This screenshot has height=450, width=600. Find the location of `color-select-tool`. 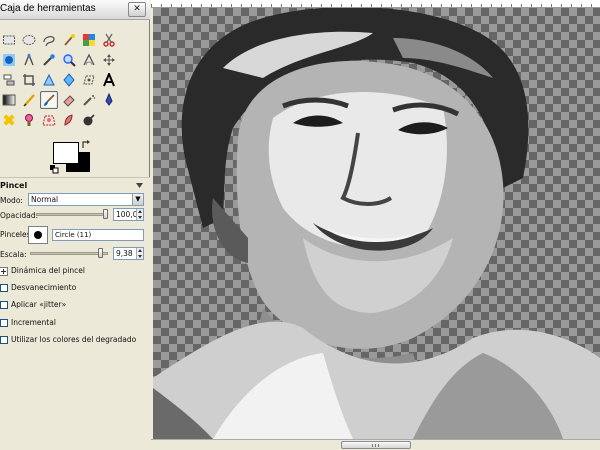

color-select-tool is located at coordinates (89, 40).